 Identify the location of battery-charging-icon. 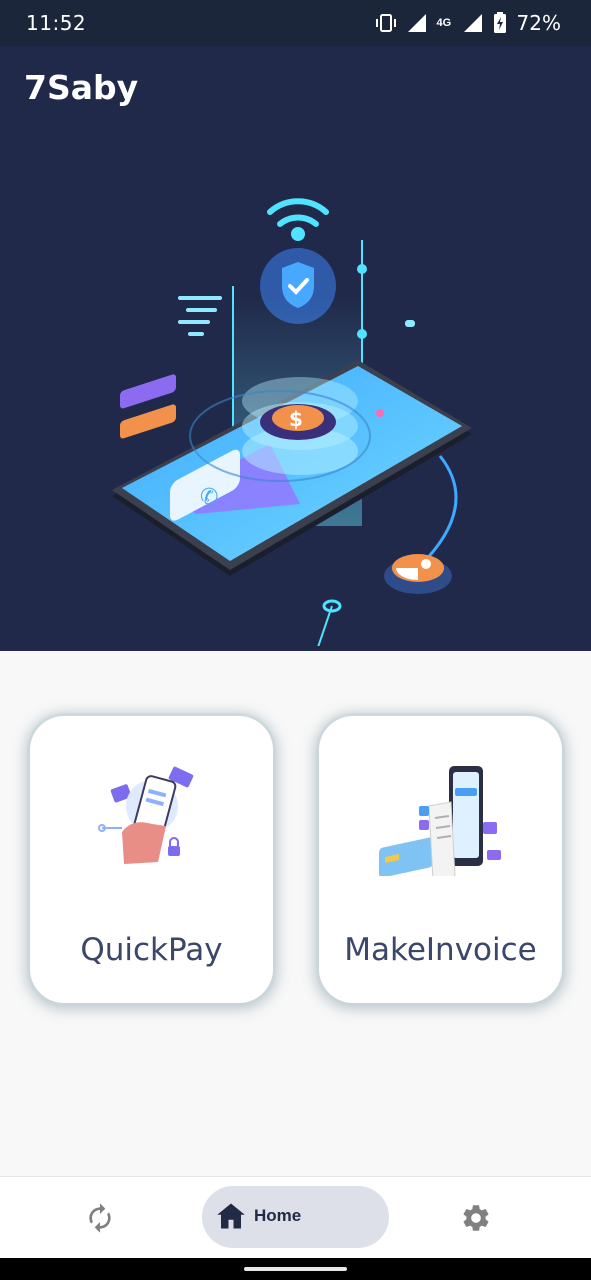
(499, 22).